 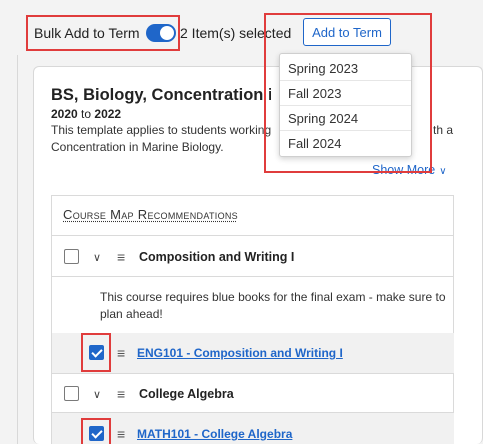 What do you see at coordinates (345, 68) in the screenshot?
I see `term-option-spring-2023: Spring 2023` at bounding box center [345, 68].